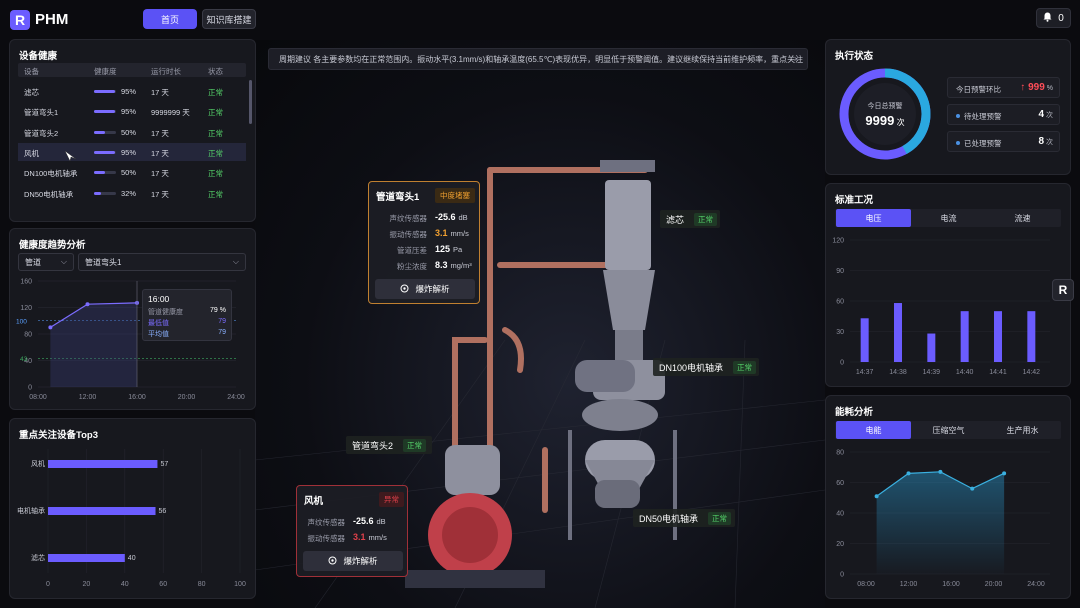  What do you see at coordinates (684, 518) in the screenshot?
I see `dn50-label: DN50电机轴承 正常` at bounding box center [684, 518].